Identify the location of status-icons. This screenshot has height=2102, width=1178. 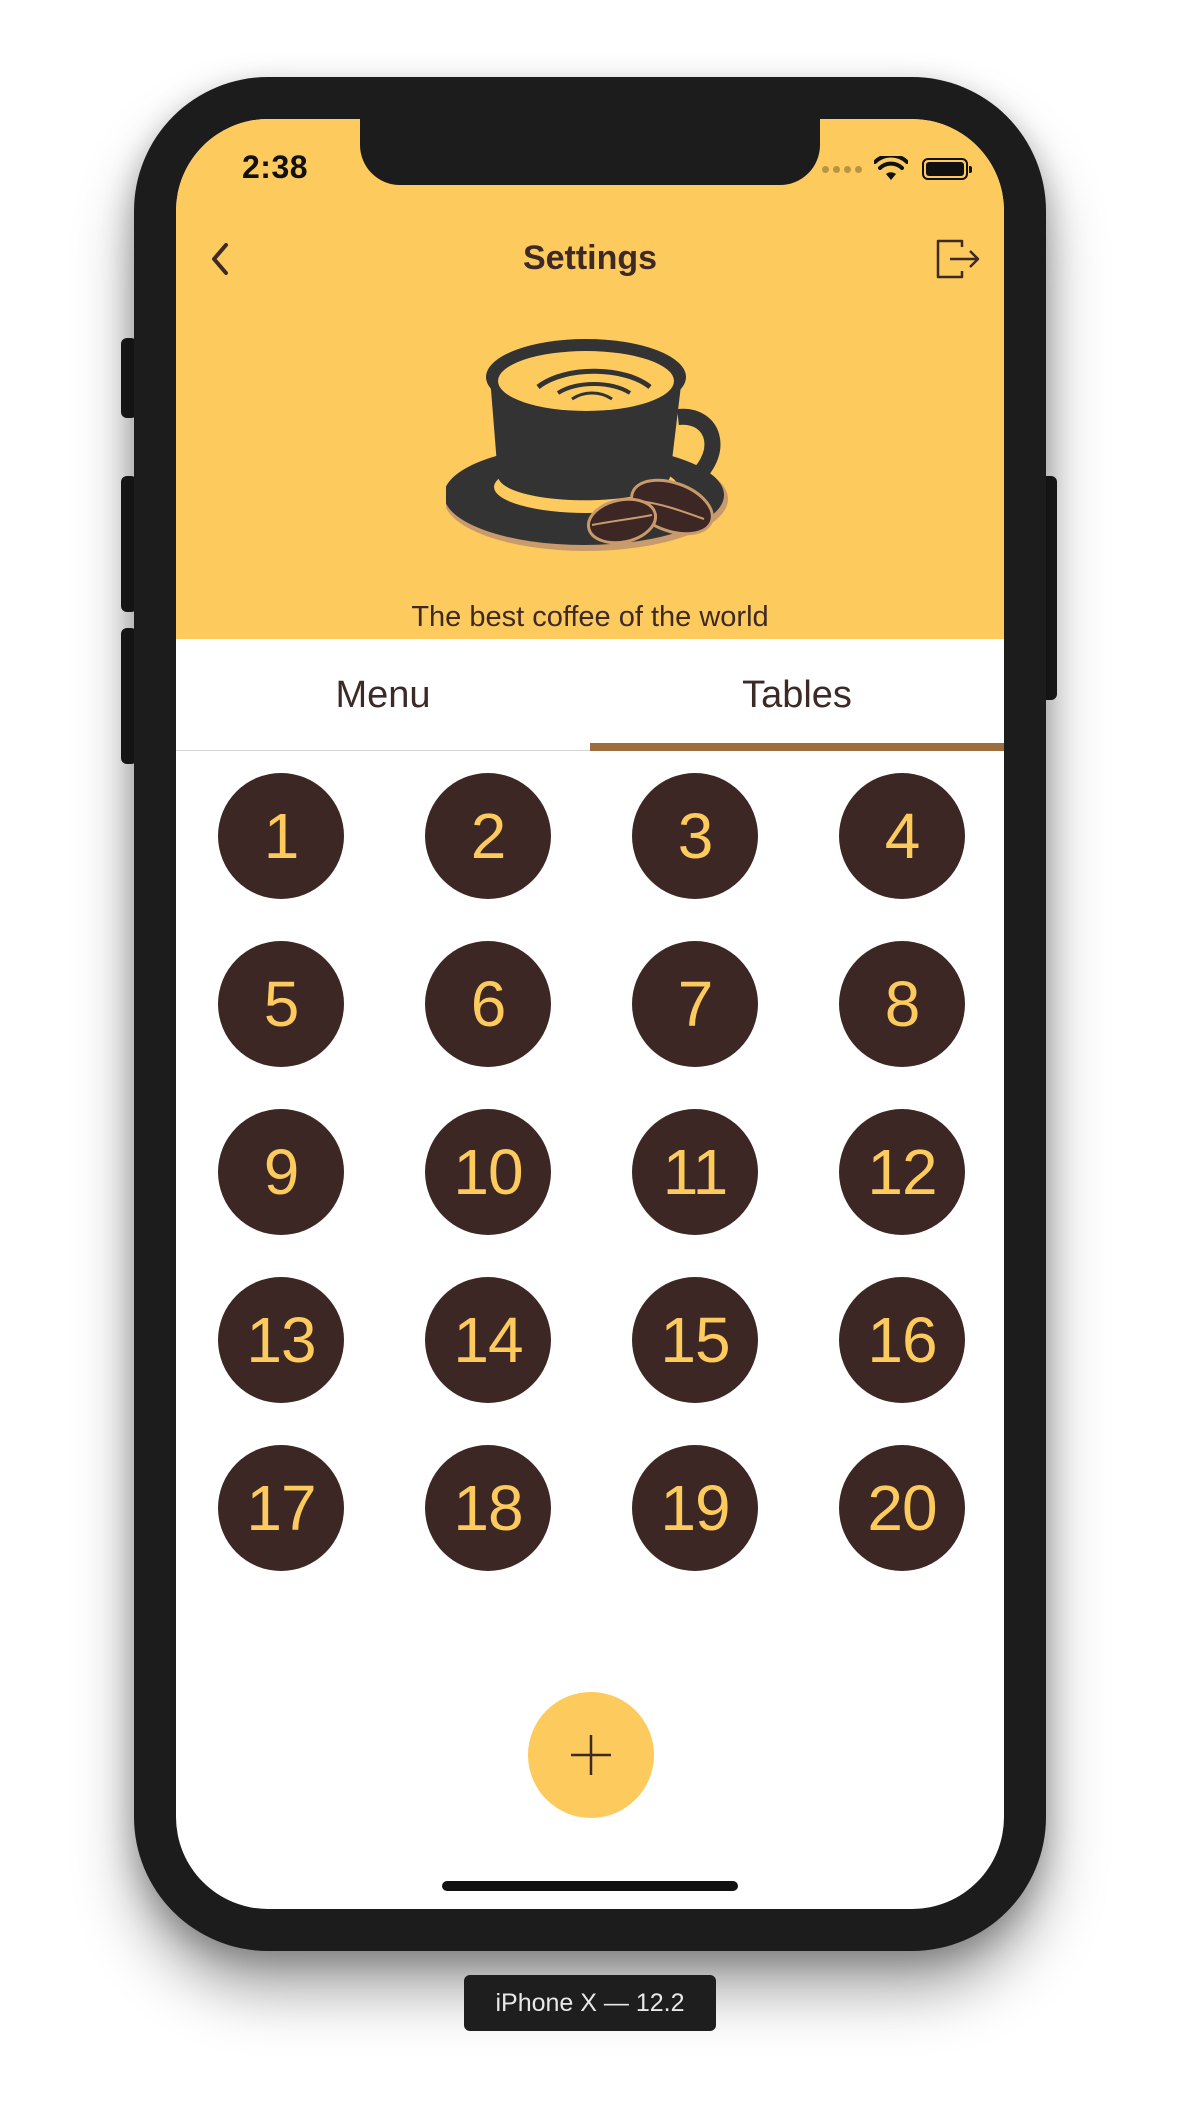
(895, 169).